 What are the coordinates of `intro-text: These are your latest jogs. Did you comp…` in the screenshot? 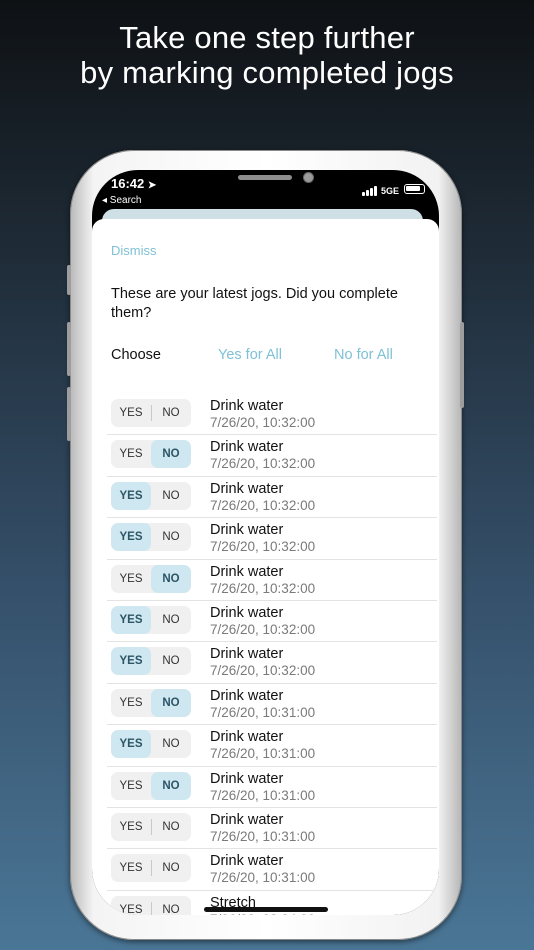 It's located at (254, 303).